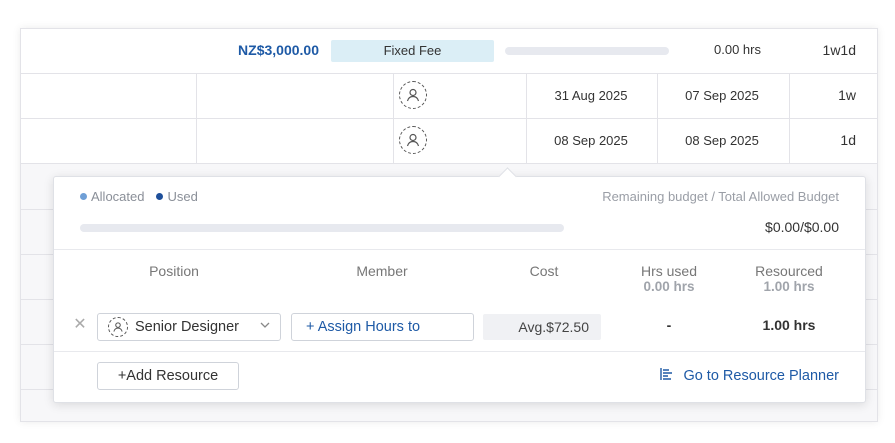 The height and width of the screenshot is (443, 895). What do you see at coordinates (278, 50) in the screenshot?
I see `budget-amount: NZ$3,000.00` at bounding box center [278, 50].